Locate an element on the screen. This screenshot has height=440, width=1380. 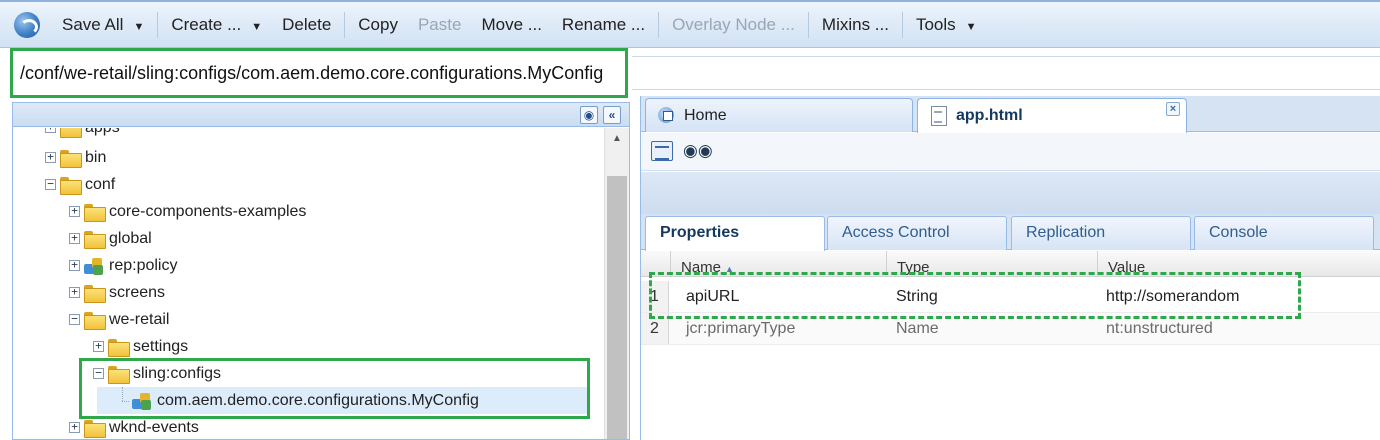
tree-item-label: sling:configs is located at coordinates (177, 373).